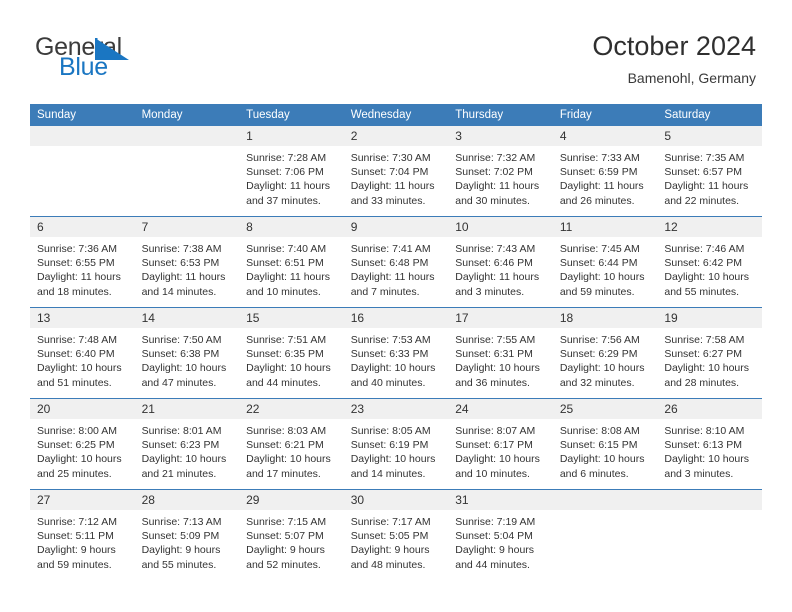  What do you see at coordinates (187, 318) in the screenshot?
I see `day-number: 14` at bounding box center [187, 318].